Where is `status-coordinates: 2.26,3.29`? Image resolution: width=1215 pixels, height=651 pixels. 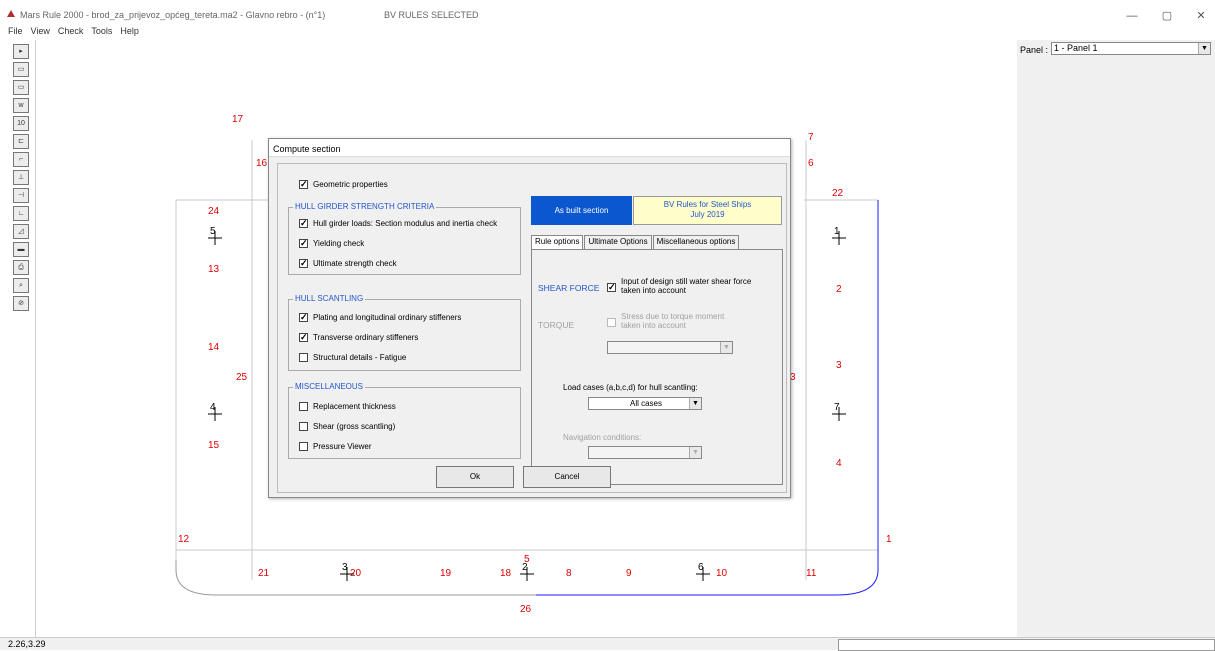
status-coordinates: 2.26,3.29 is located at coordinates (27, 644).